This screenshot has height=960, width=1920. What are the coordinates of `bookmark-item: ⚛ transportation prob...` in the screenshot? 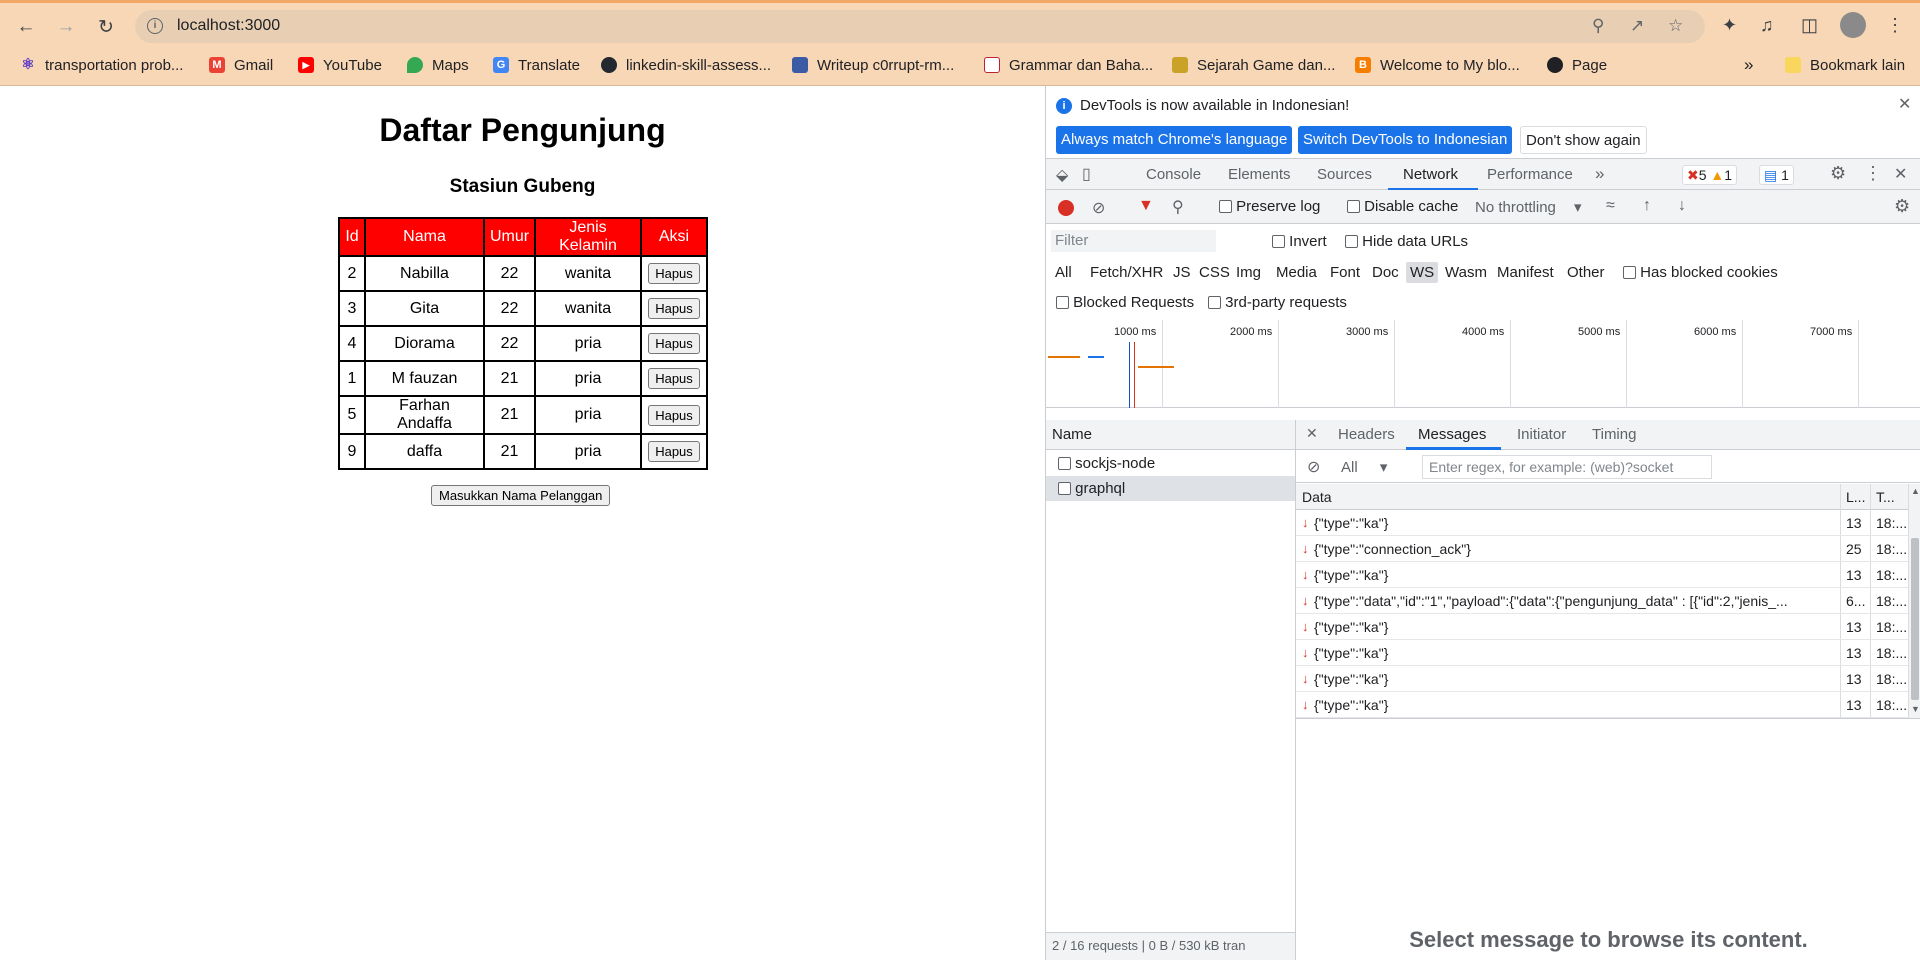 It's located at (101, 65).